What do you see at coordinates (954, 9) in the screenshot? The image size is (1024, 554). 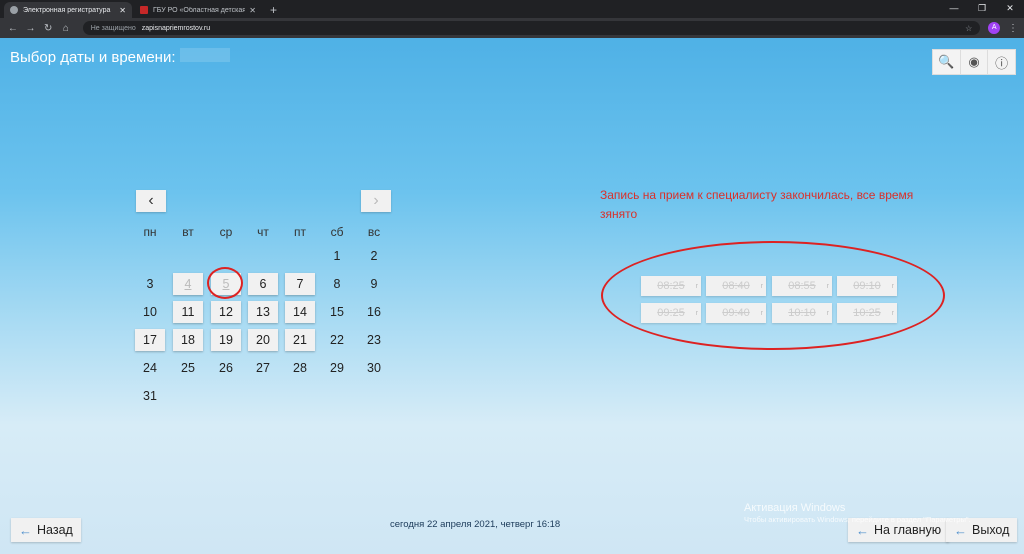 I see `minimize-icon: —` at bounding box center [954, 9].